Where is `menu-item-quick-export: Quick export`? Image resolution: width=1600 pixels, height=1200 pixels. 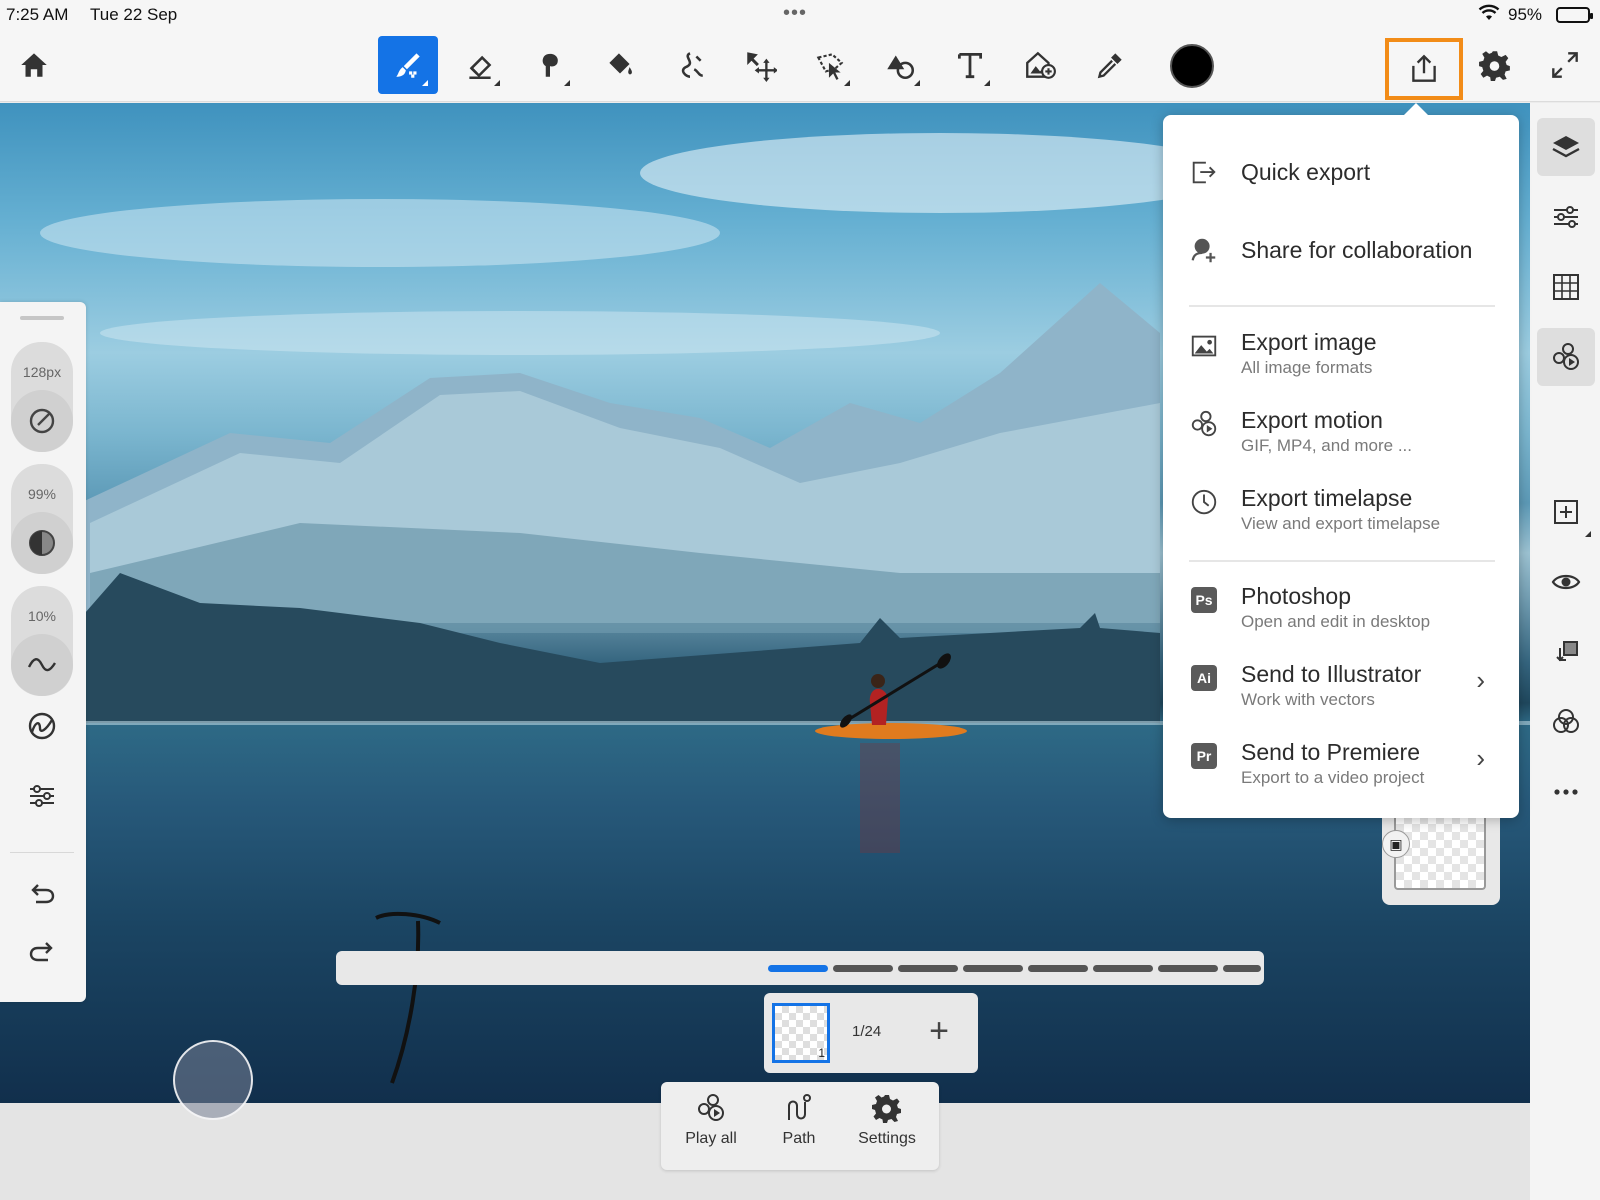 menu-item-quick-export: Quick export is located at coordinates (1341, 172).